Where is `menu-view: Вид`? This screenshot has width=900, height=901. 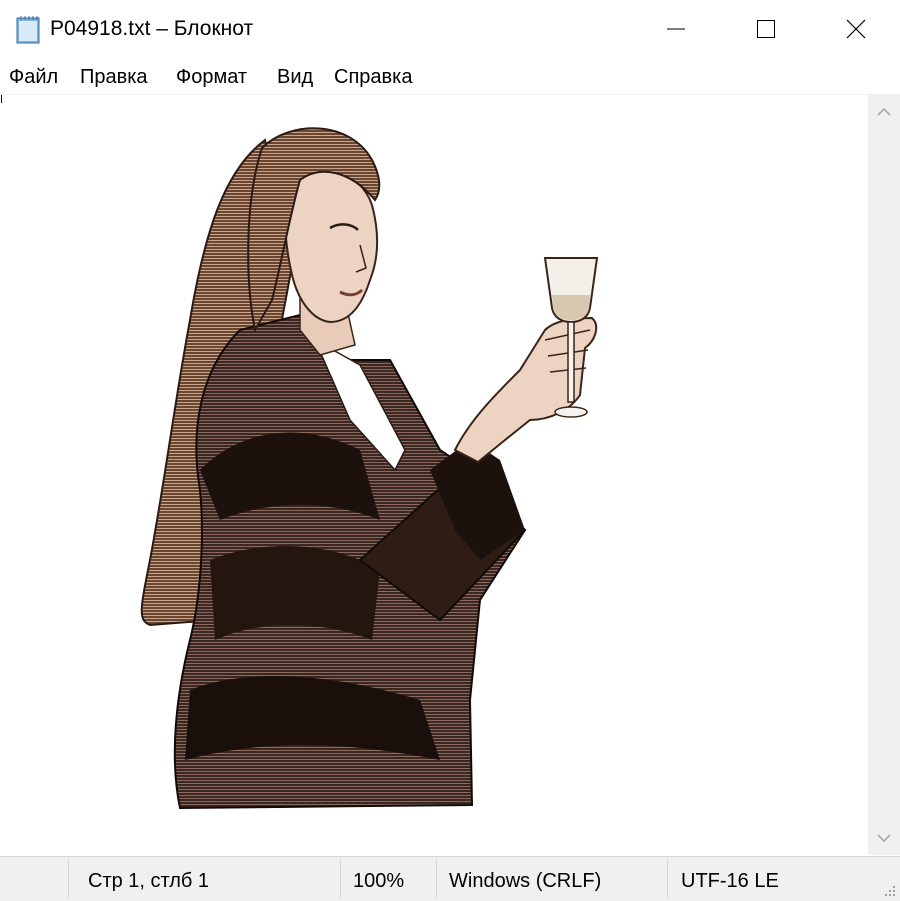
menu-view: Вид is located at coordinates (295, 77).